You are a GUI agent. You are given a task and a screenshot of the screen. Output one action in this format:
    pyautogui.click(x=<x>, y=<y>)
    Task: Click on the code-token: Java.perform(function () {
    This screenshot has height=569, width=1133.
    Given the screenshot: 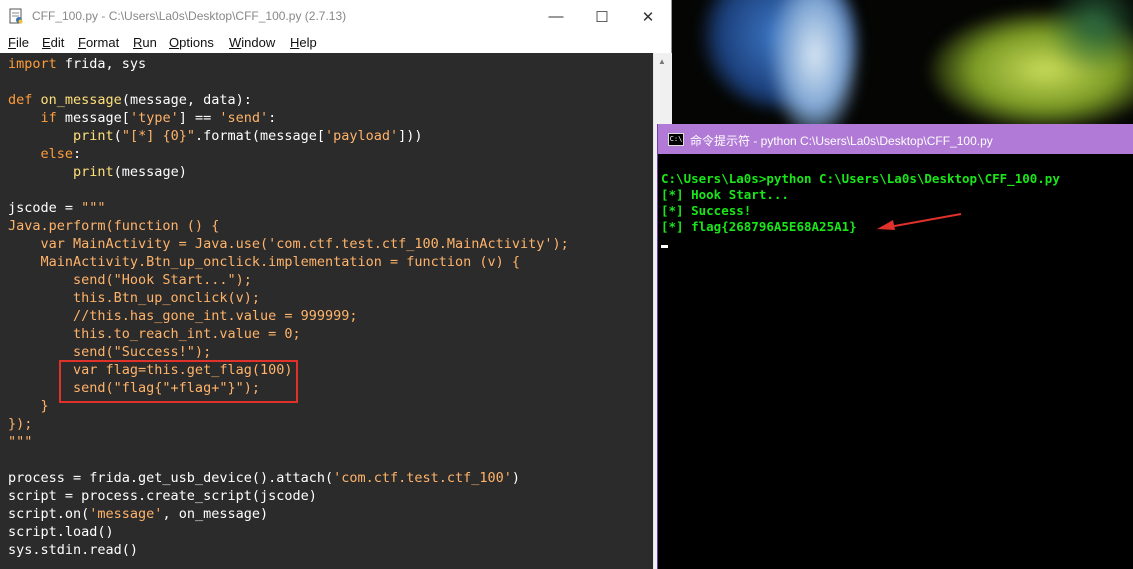 What is the action you would take?
    pyautogui.click(x=114, y=226)
    